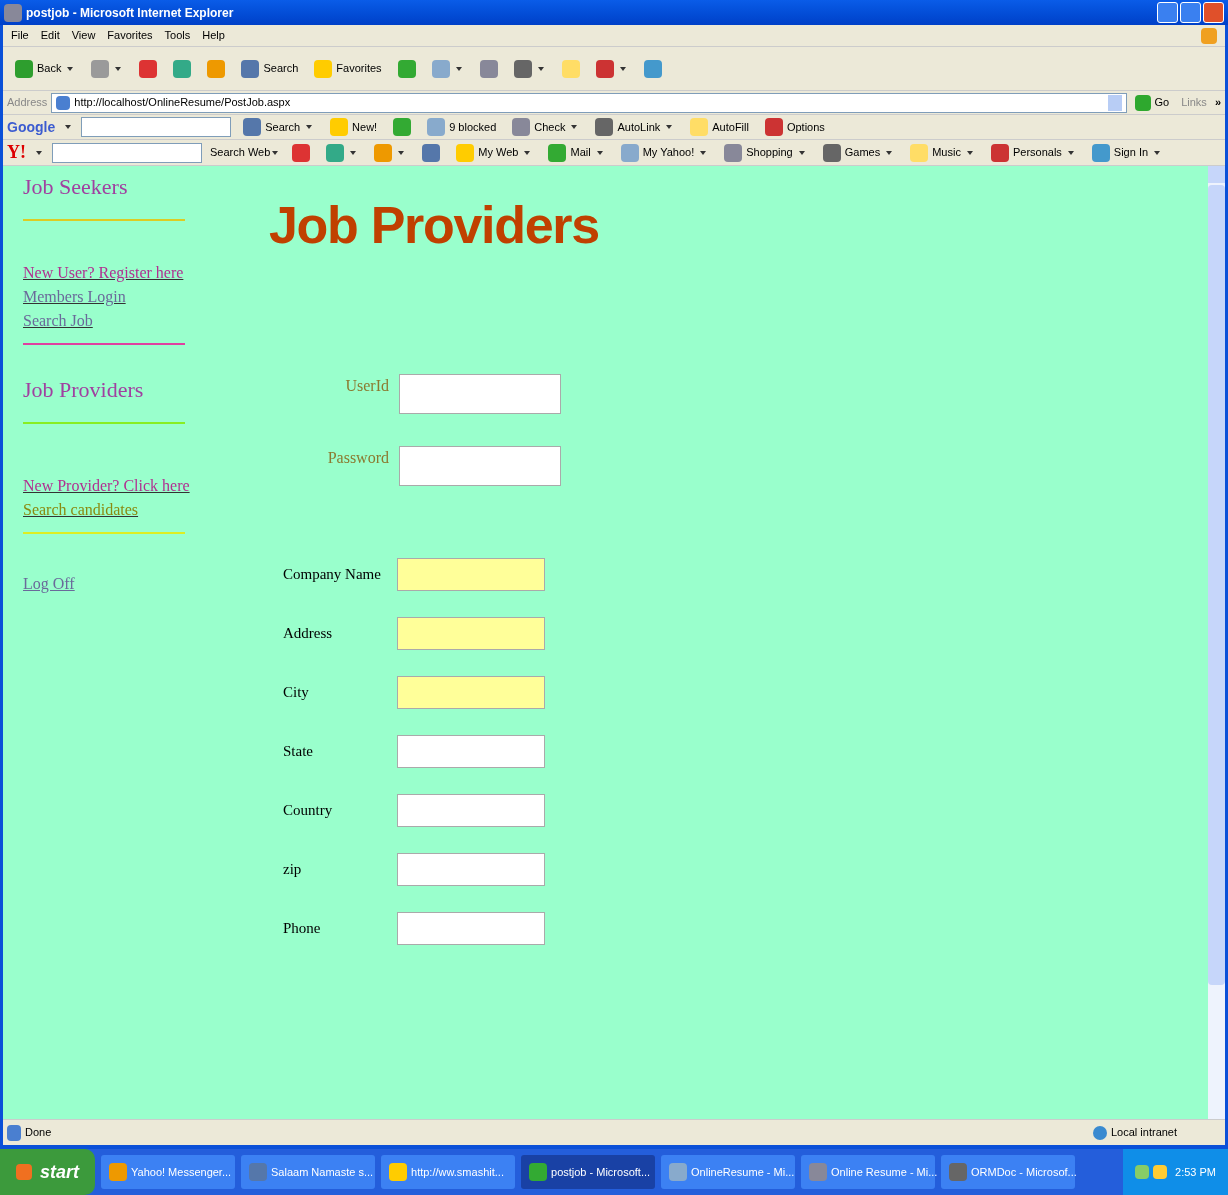 The image size is (1228, 1195). Describe the element at coordinates (462, 127) in the screenshot. I see `toolbar-button: 9 blocked` at that location.